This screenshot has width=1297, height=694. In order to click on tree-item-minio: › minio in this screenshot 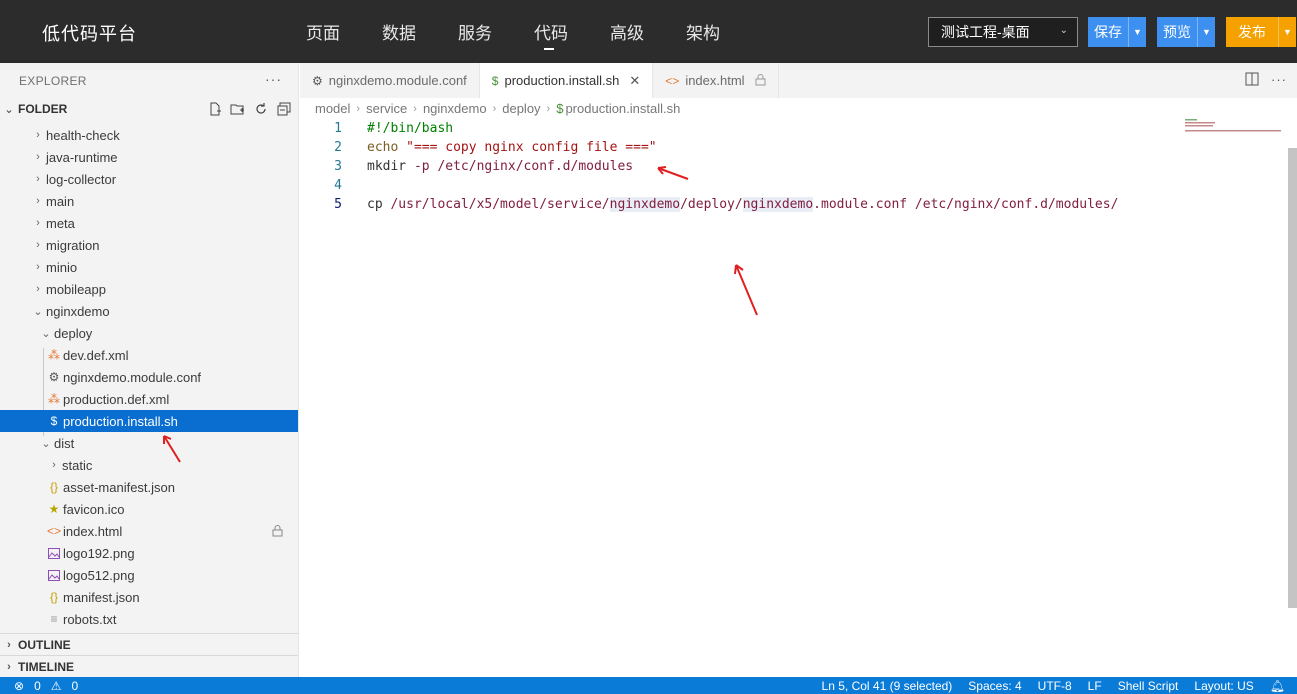, I will do `click(149, 267)`.